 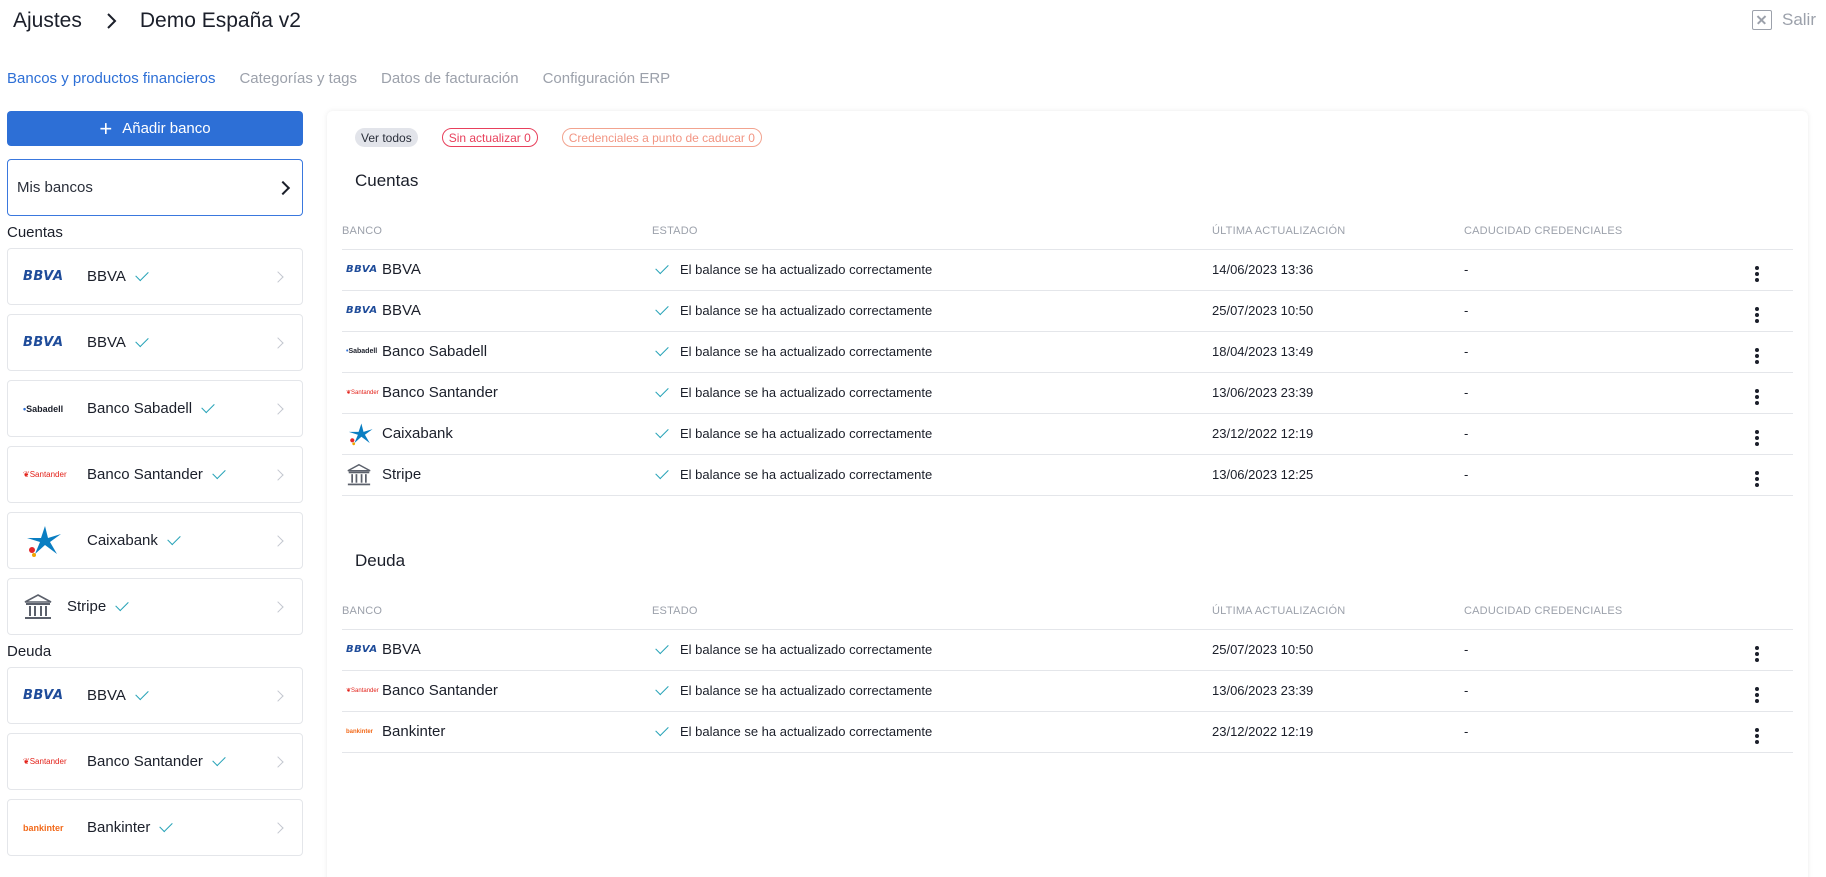 I want to click on tab-erp: Configuración ERP, so click(x=607, y=78).